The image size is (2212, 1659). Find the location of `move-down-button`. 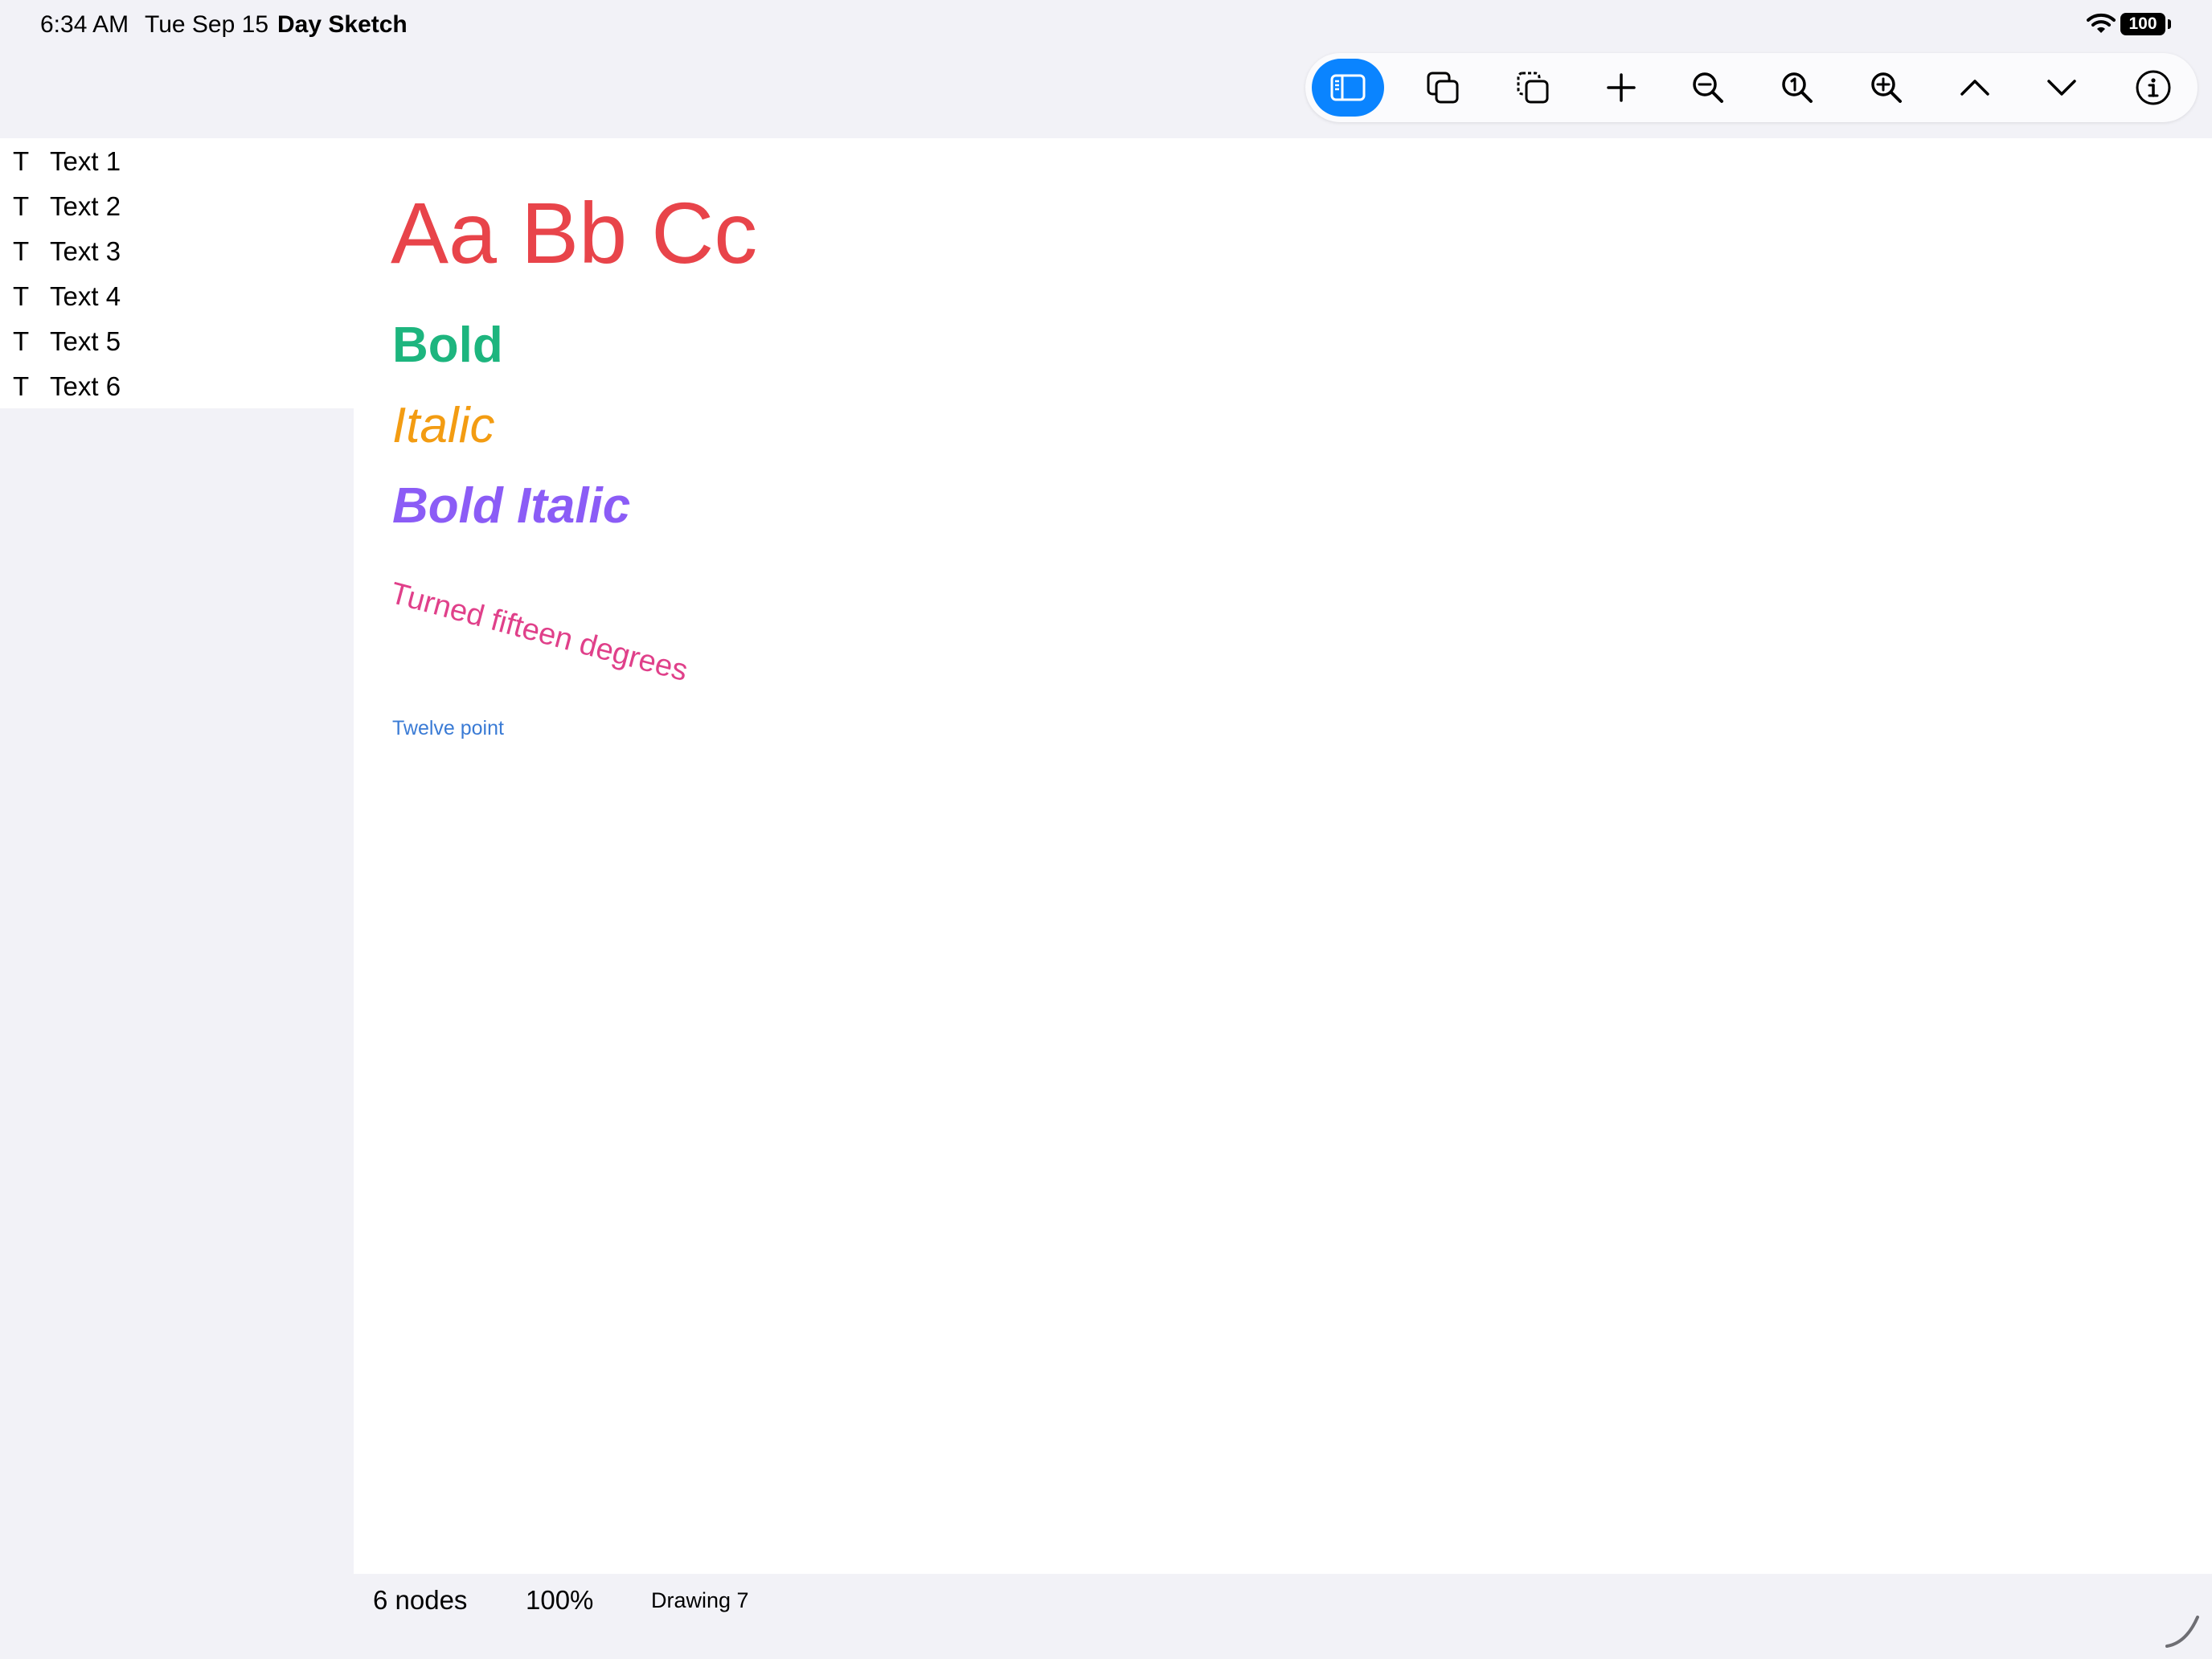

move-down-button is located at coordinates (2062, 88).